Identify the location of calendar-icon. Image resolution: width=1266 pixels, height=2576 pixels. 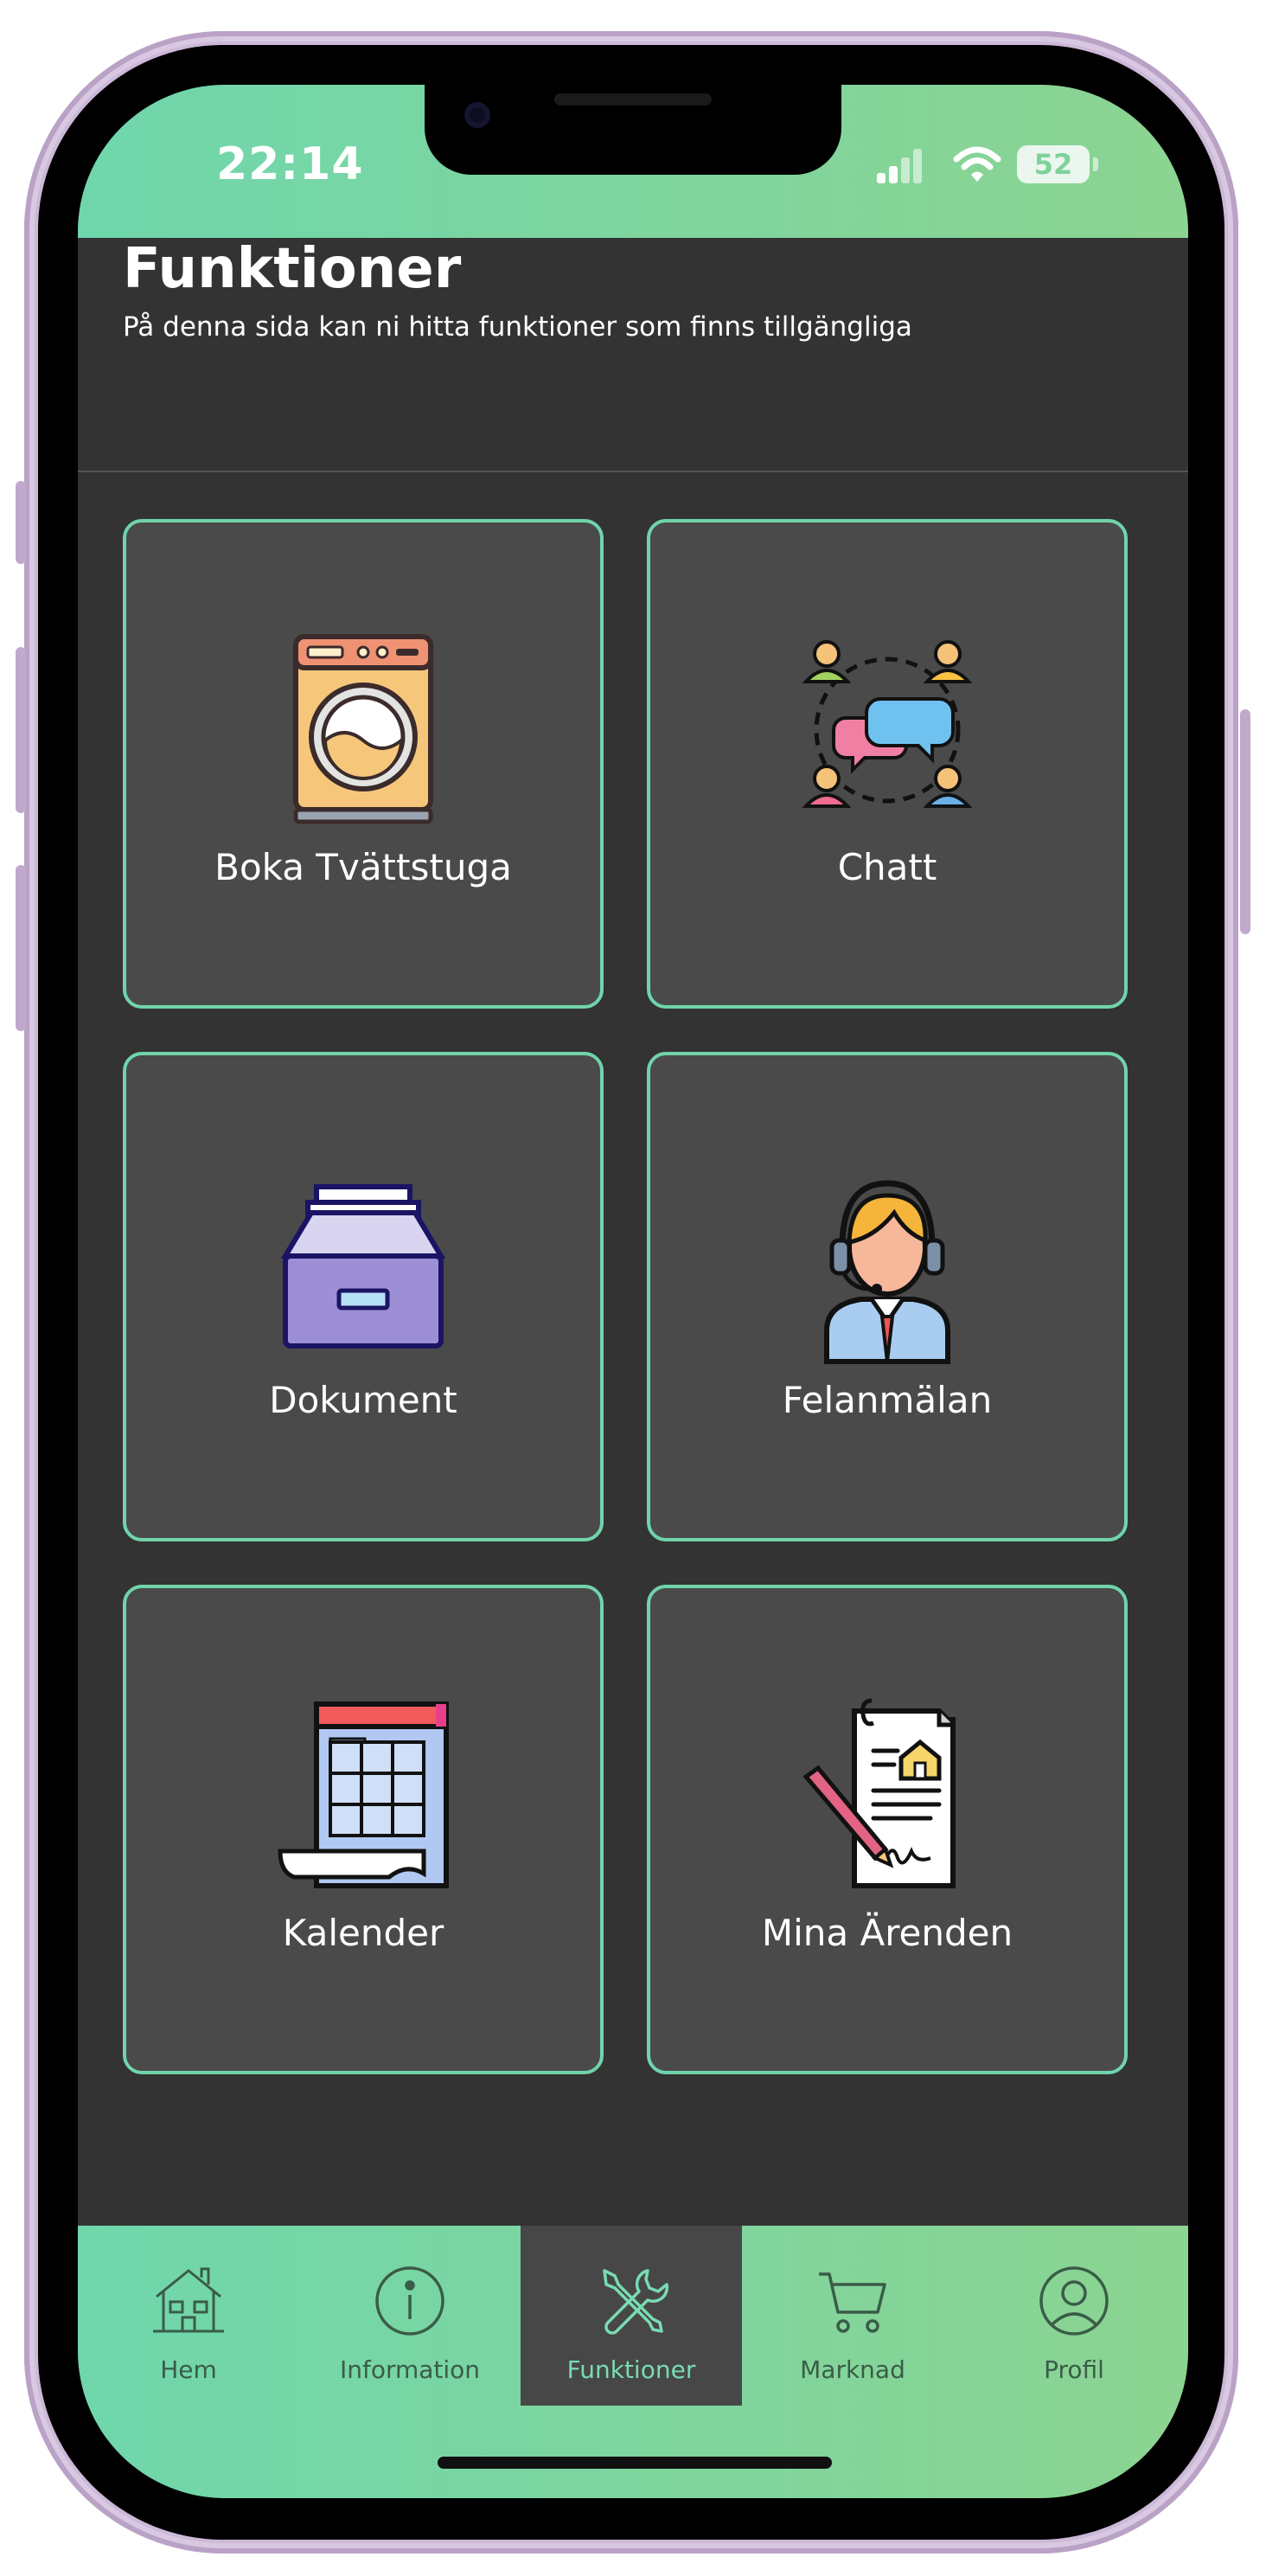
(363, 1796).